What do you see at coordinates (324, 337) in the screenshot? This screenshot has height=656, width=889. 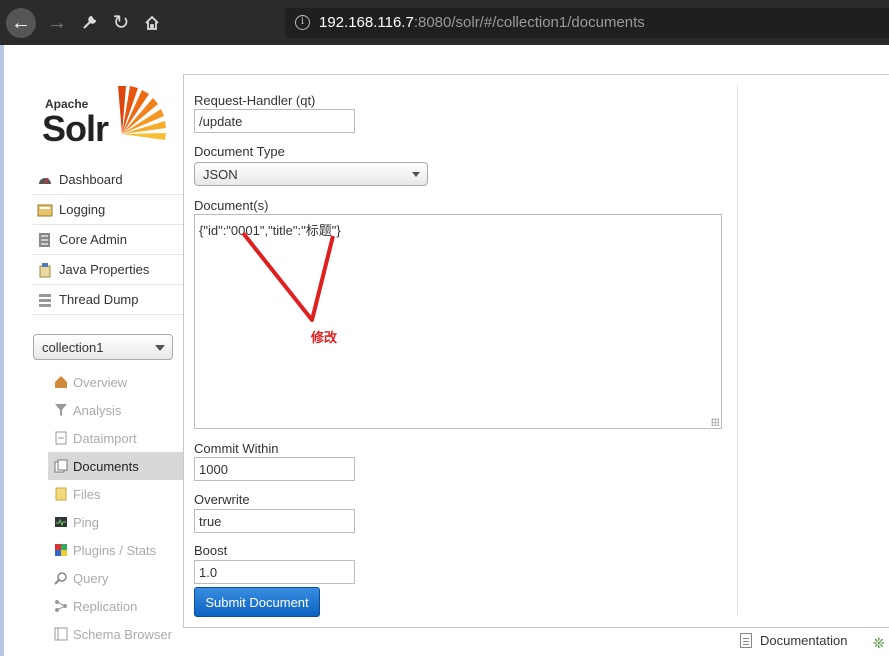 I see `annotation-label: 修改` at bounding box center [324, 337].